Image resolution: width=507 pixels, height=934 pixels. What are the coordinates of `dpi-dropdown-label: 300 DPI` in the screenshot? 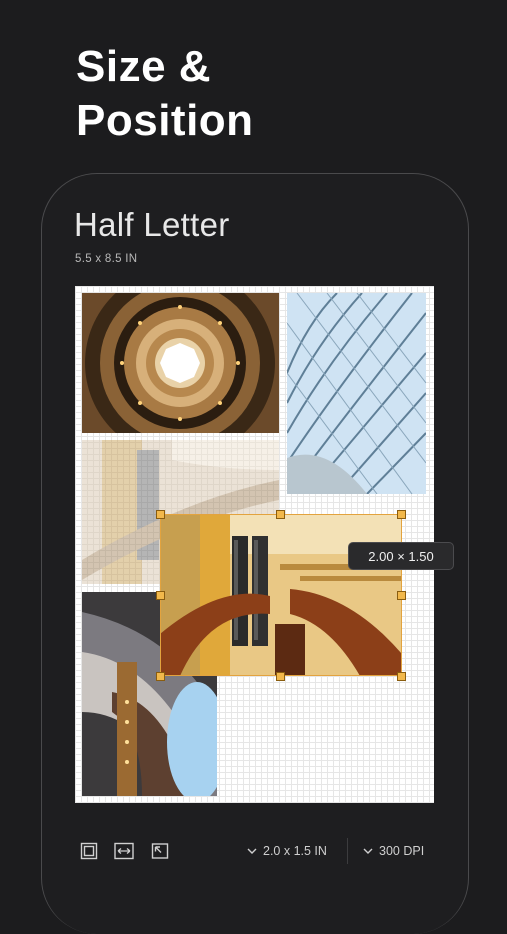 It's located at (402, 851).